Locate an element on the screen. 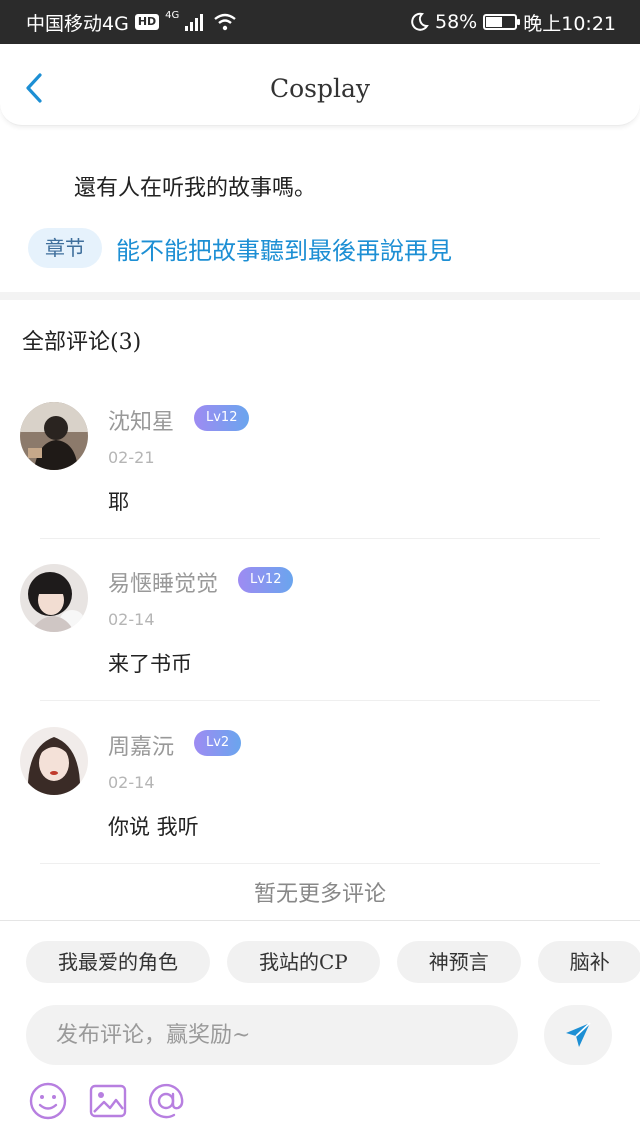 Image resolution: width=640 pixels, height=1138 pixels. comment-text: 耶 is located at coordinates (118, 502).